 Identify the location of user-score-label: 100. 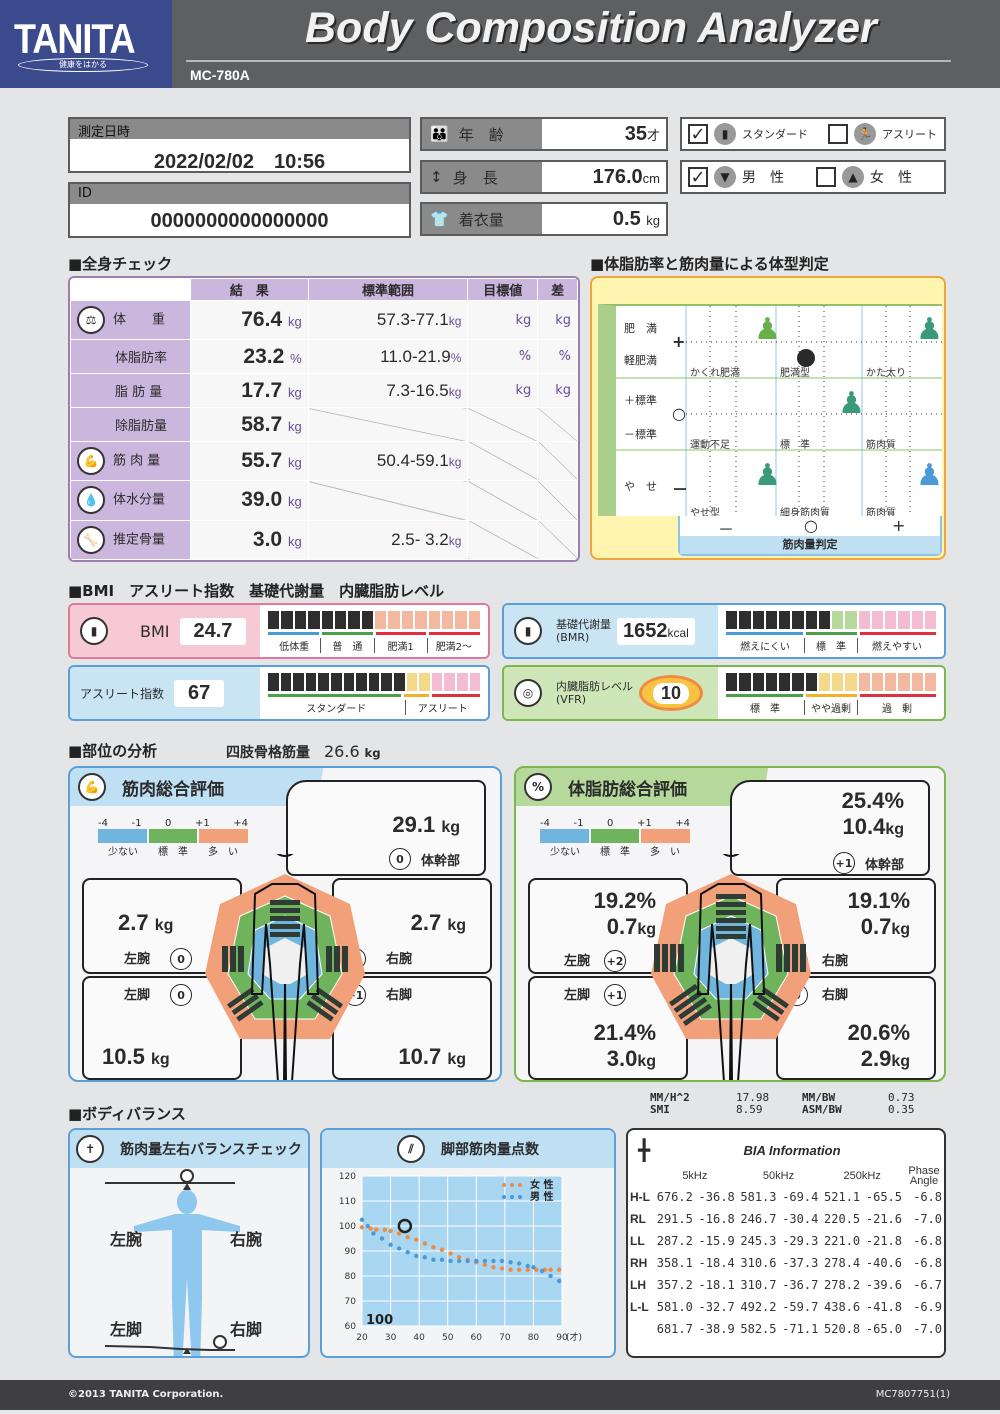
(379, 1320).